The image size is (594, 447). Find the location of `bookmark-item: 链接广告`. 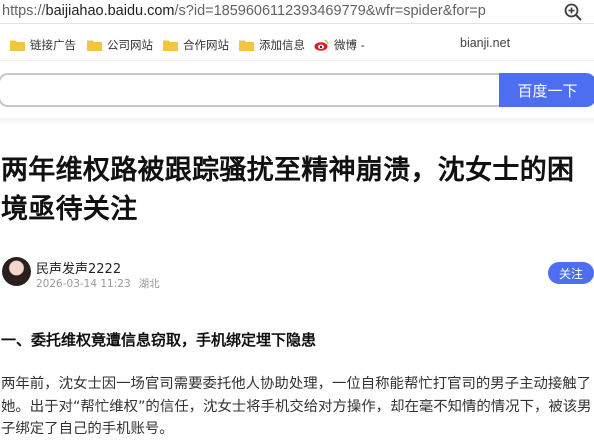

bookmark-item: 链接广告 is located at coordinates (43, 45).